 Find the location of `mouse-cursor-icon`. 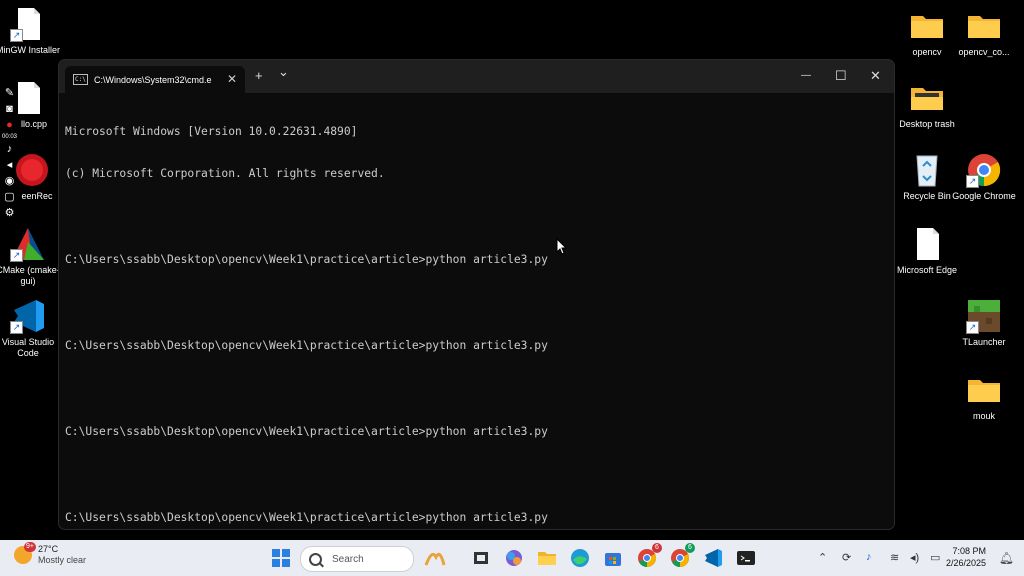

mouse-cursor-icon is located at coordinates (562, 246).